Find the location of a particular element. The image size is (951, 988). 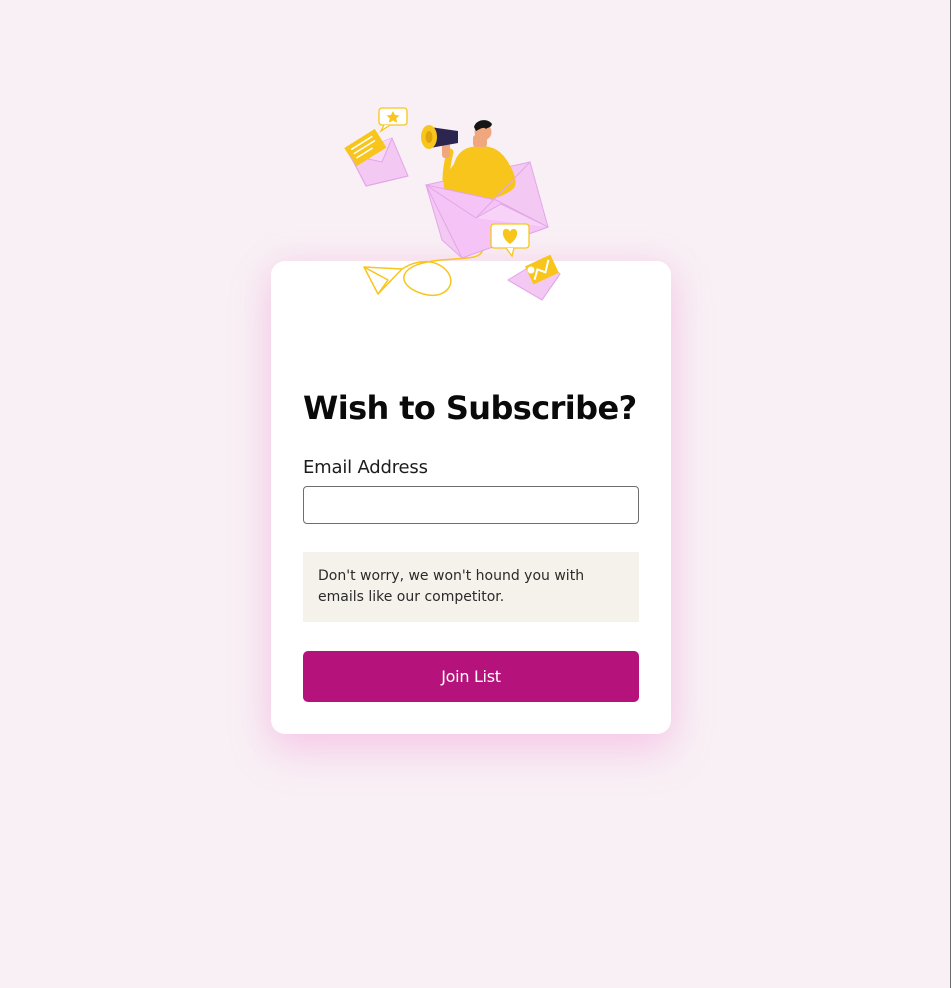

page-title: Wish to Subscribe? is located at coordinates (470, 408).